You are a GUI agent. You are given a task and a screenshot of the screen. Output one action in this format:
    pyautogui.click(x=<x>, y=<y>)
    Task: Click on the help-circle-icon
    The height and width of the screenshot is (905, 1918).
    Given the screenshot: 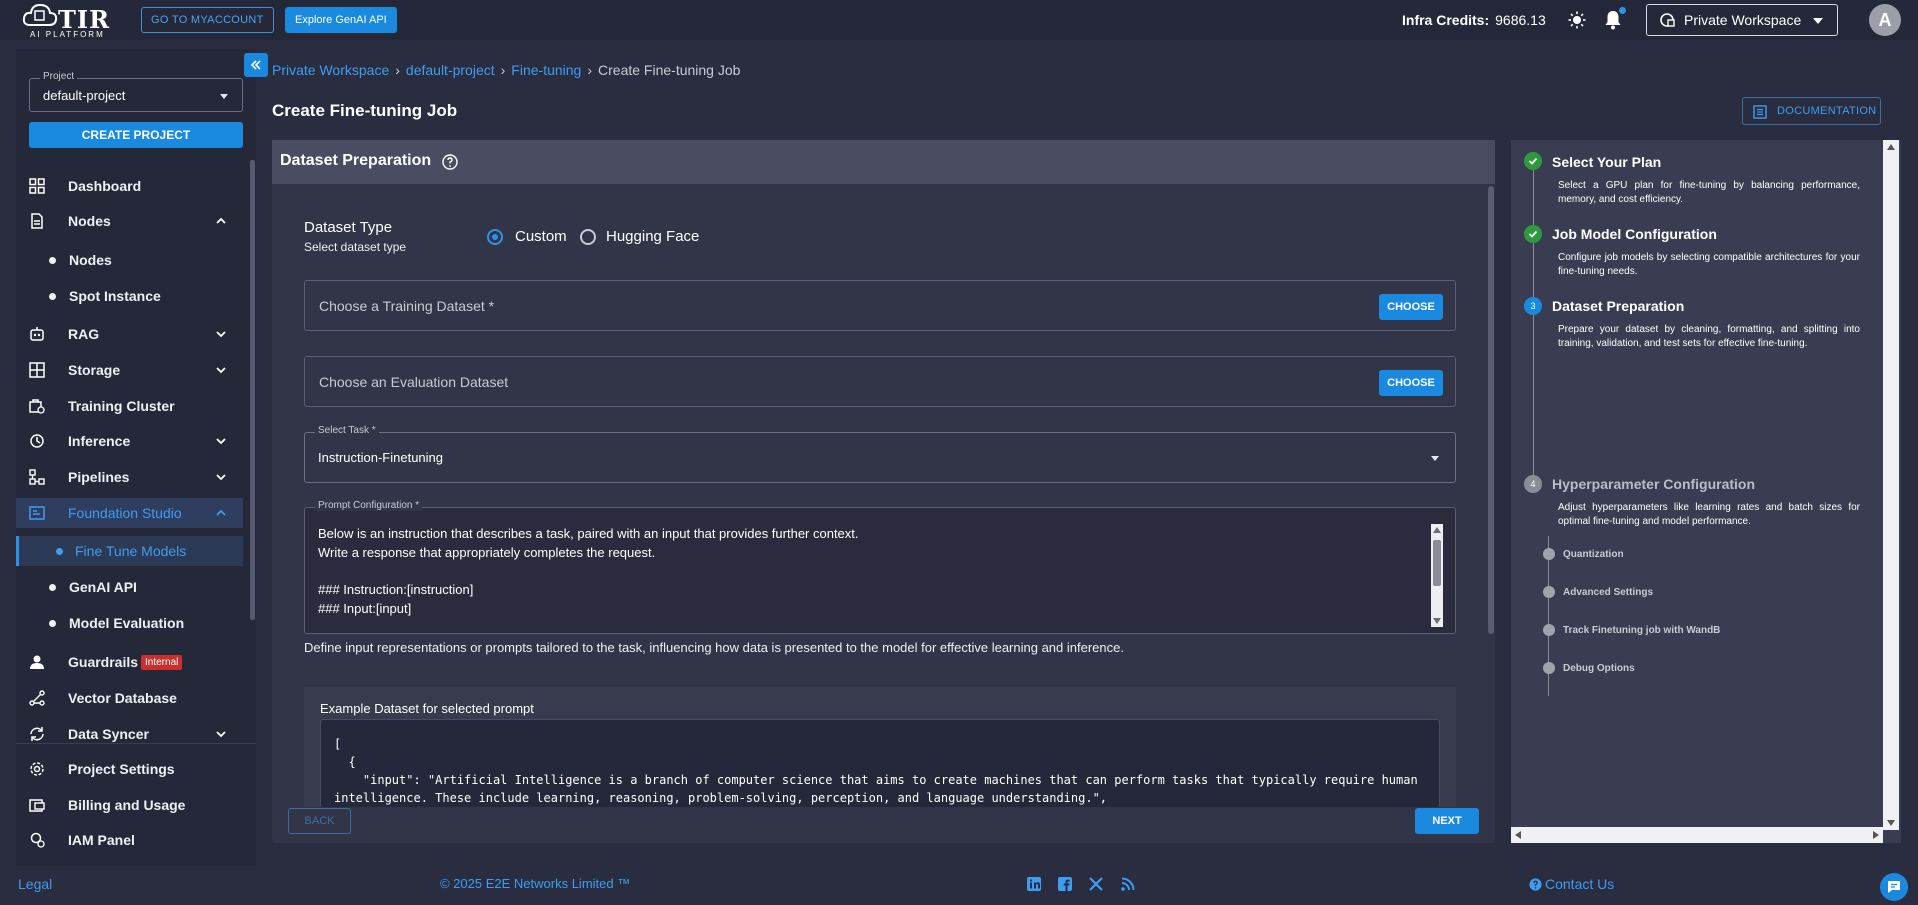 What is the action you would take?
    pyautogui.click(x=450, y=162)
    